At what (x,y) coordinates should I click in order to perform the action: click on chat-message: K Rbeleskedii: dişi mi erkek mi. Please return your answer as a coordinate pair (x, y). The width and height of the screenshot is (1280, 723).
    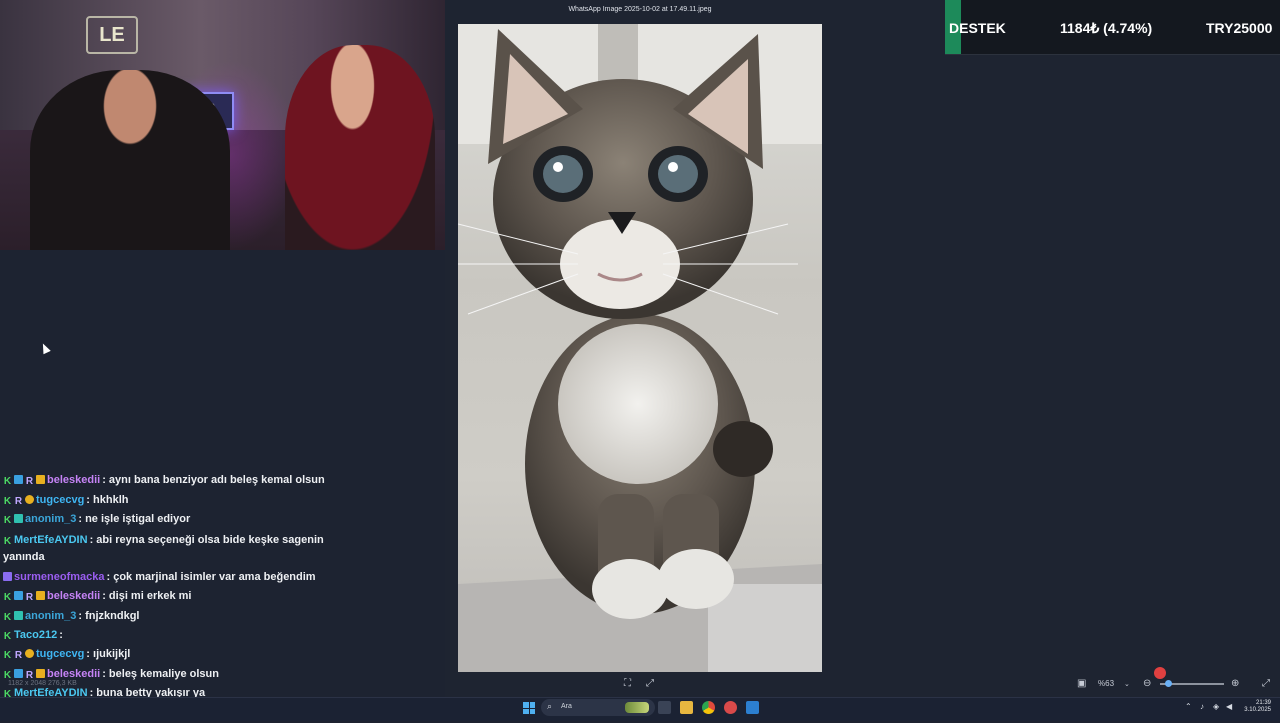
    Looking at the image, I should click on (222, 596).